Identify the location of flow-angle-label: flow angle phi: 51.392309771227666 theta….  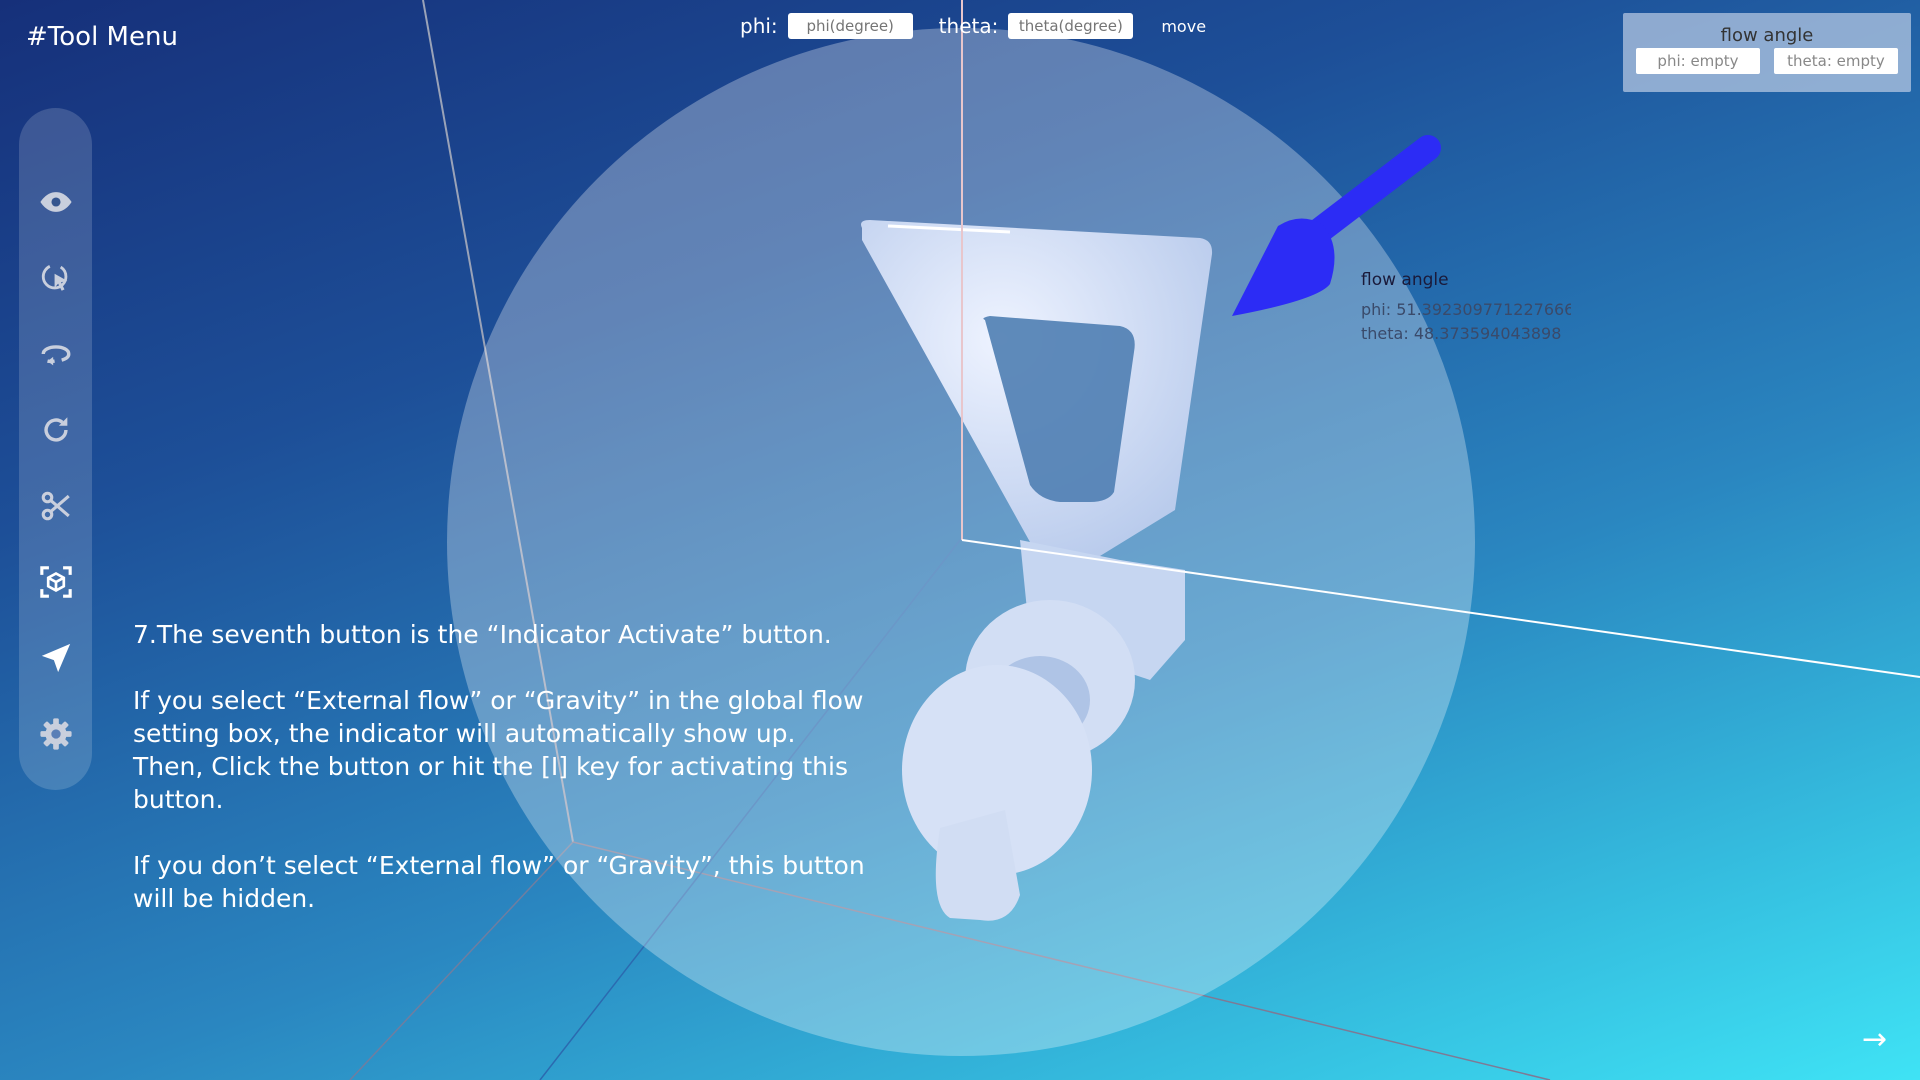
(1466, 308).